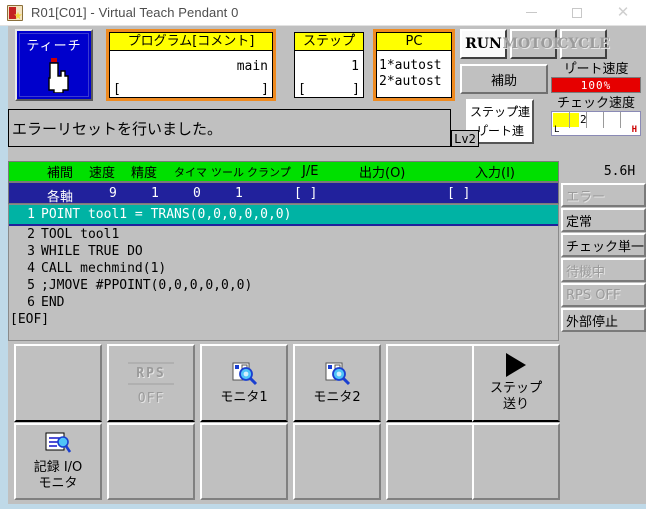 The width and height of the screenshot is (646, 509). Describe the element at coordinates (155, 193) in the screenshot. I see `value-row-cell-1: 1` at that location.